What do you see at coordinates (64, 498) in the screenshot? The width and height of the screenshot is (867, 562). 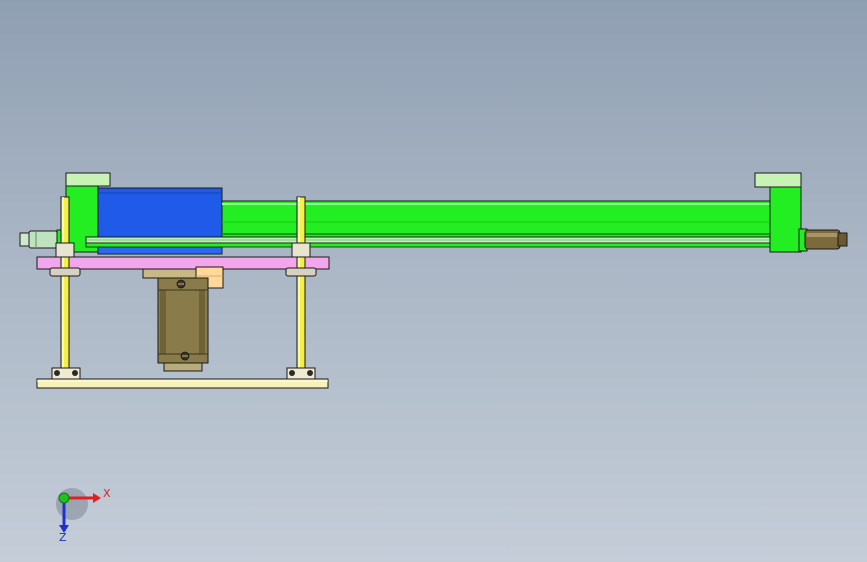 I see `y-axis-dot` at bounding box center [64, 498].